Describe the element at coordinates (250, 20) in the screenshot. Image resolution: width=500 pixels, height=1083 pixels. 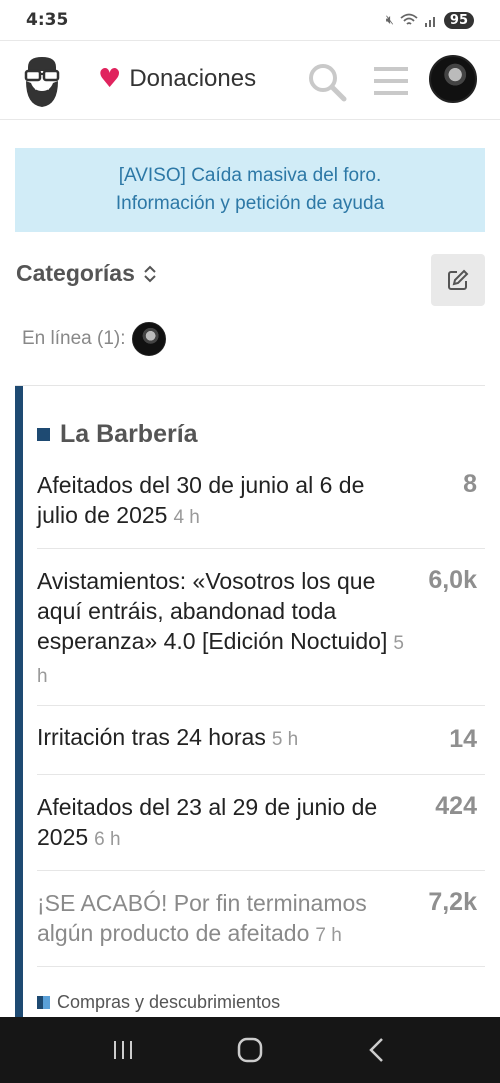
I see `status-bar: 4:35 🔇︎ 95` at that location.